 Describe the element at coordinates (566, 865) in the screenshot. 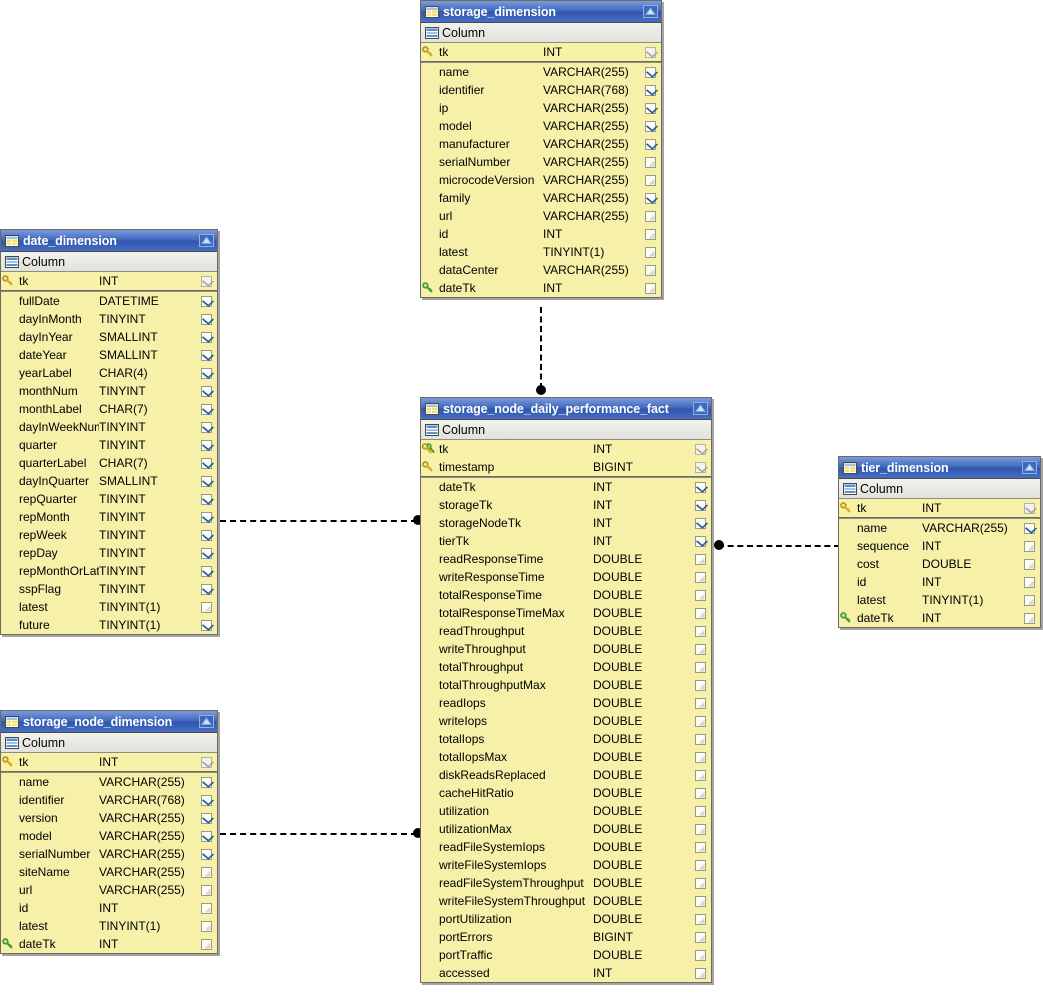

I see `column-row: writeFileSystemIops DOUBLE` at that location.